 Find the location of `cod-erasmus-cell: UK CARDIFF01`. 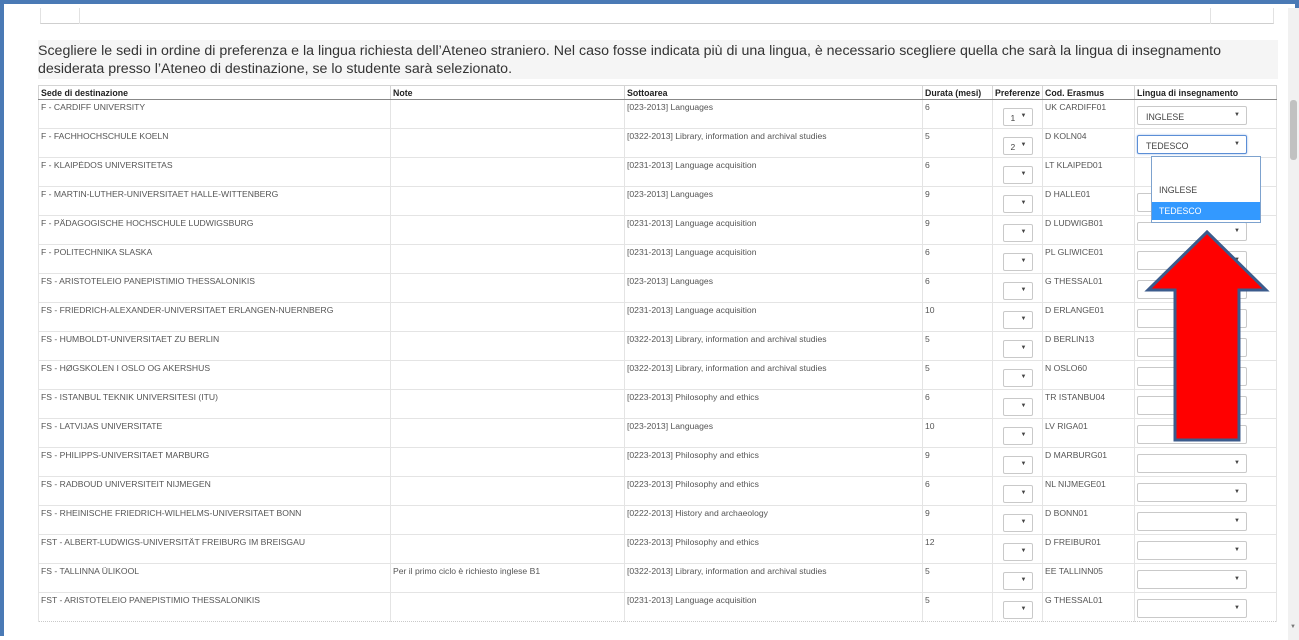

cod-erasmus-cell: UK CARDIFF01 is located at coordinates (1088, 114).